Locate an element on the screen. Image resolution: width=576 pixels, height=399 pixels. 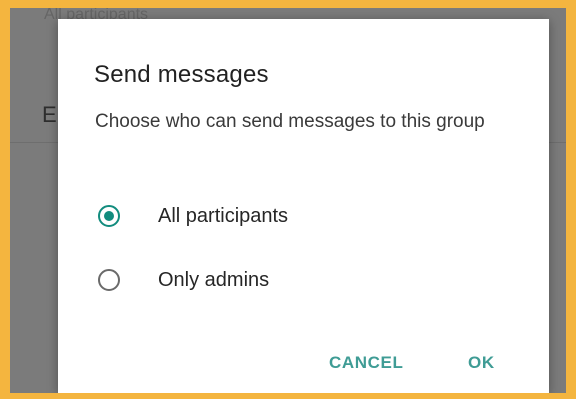
radio-selected-icon is located at coordinates (109, 216).